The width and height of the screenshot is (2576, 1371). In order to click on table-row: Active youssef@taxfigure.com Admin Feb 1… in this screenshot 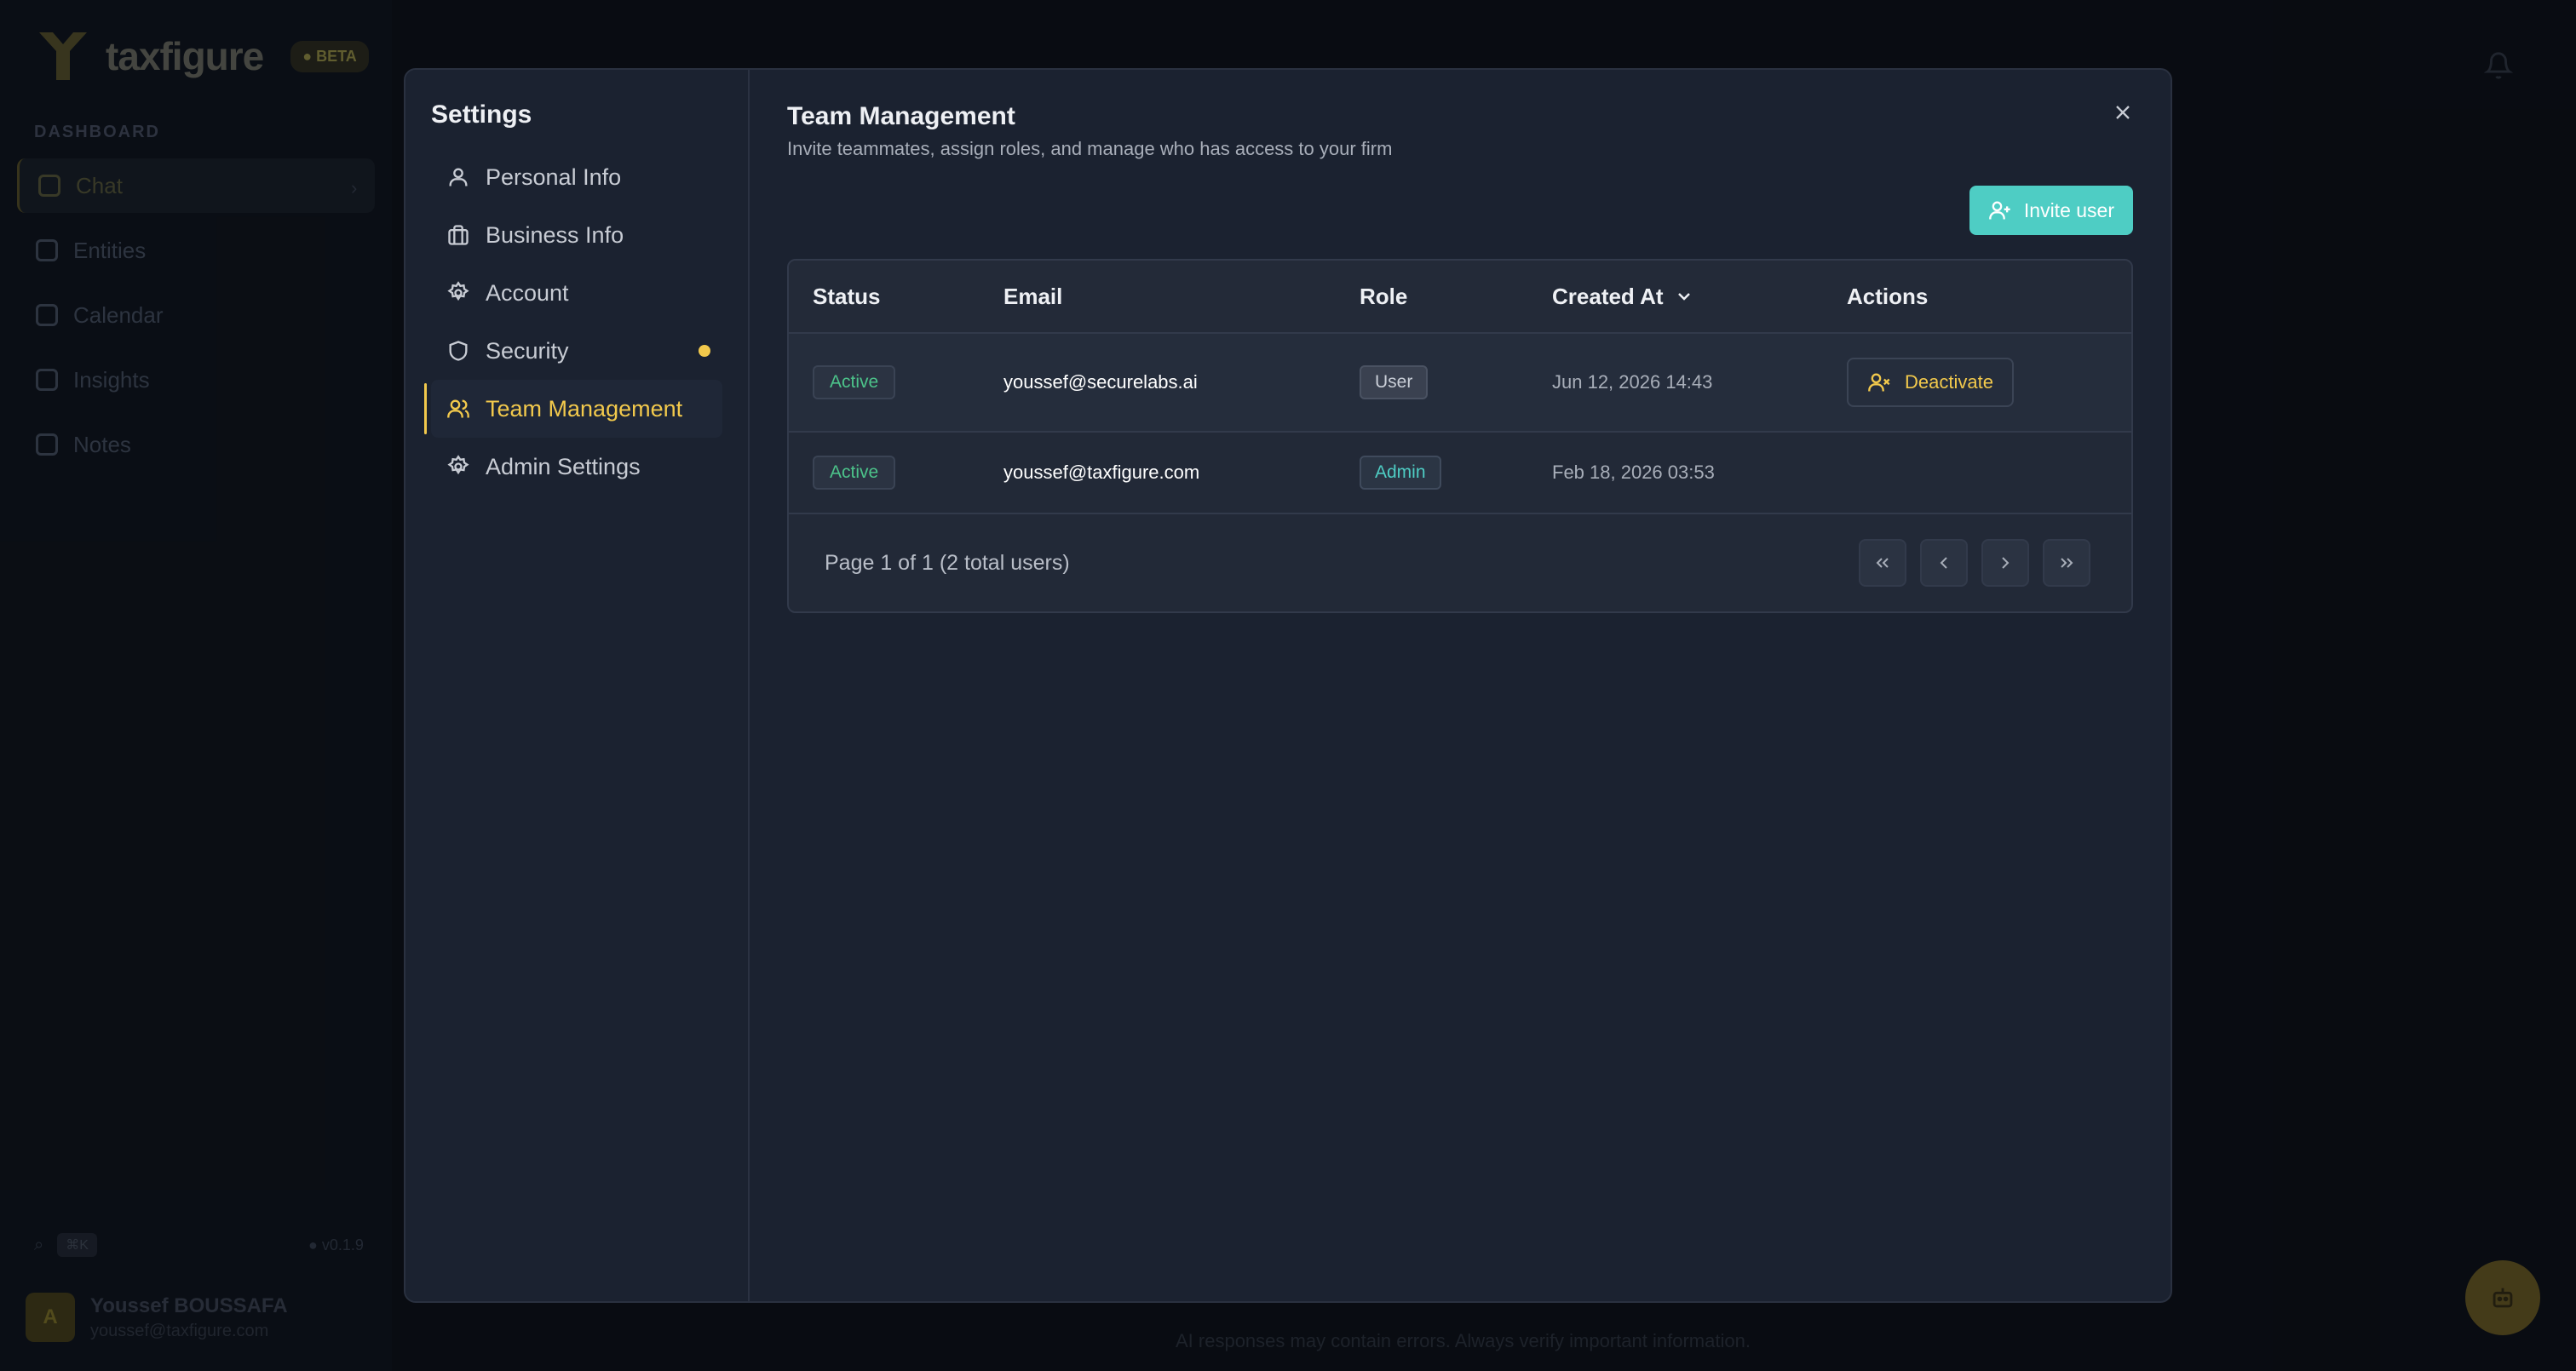, I will do `click(1460, 473)`.